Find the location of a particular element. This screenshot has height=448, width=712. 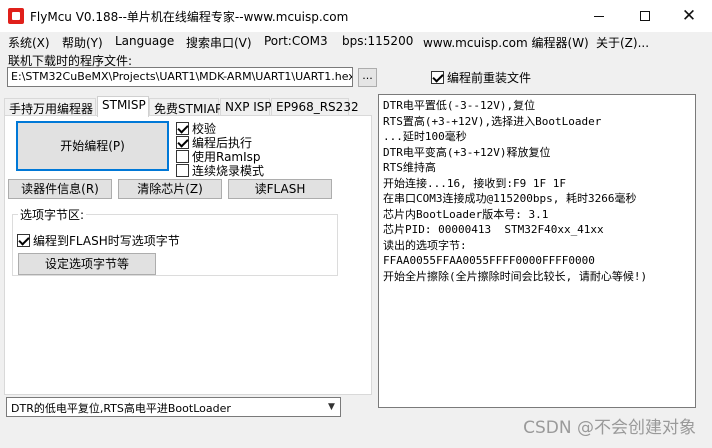

read-flash-button: 读FLASH is located at coordinates (280, 189).